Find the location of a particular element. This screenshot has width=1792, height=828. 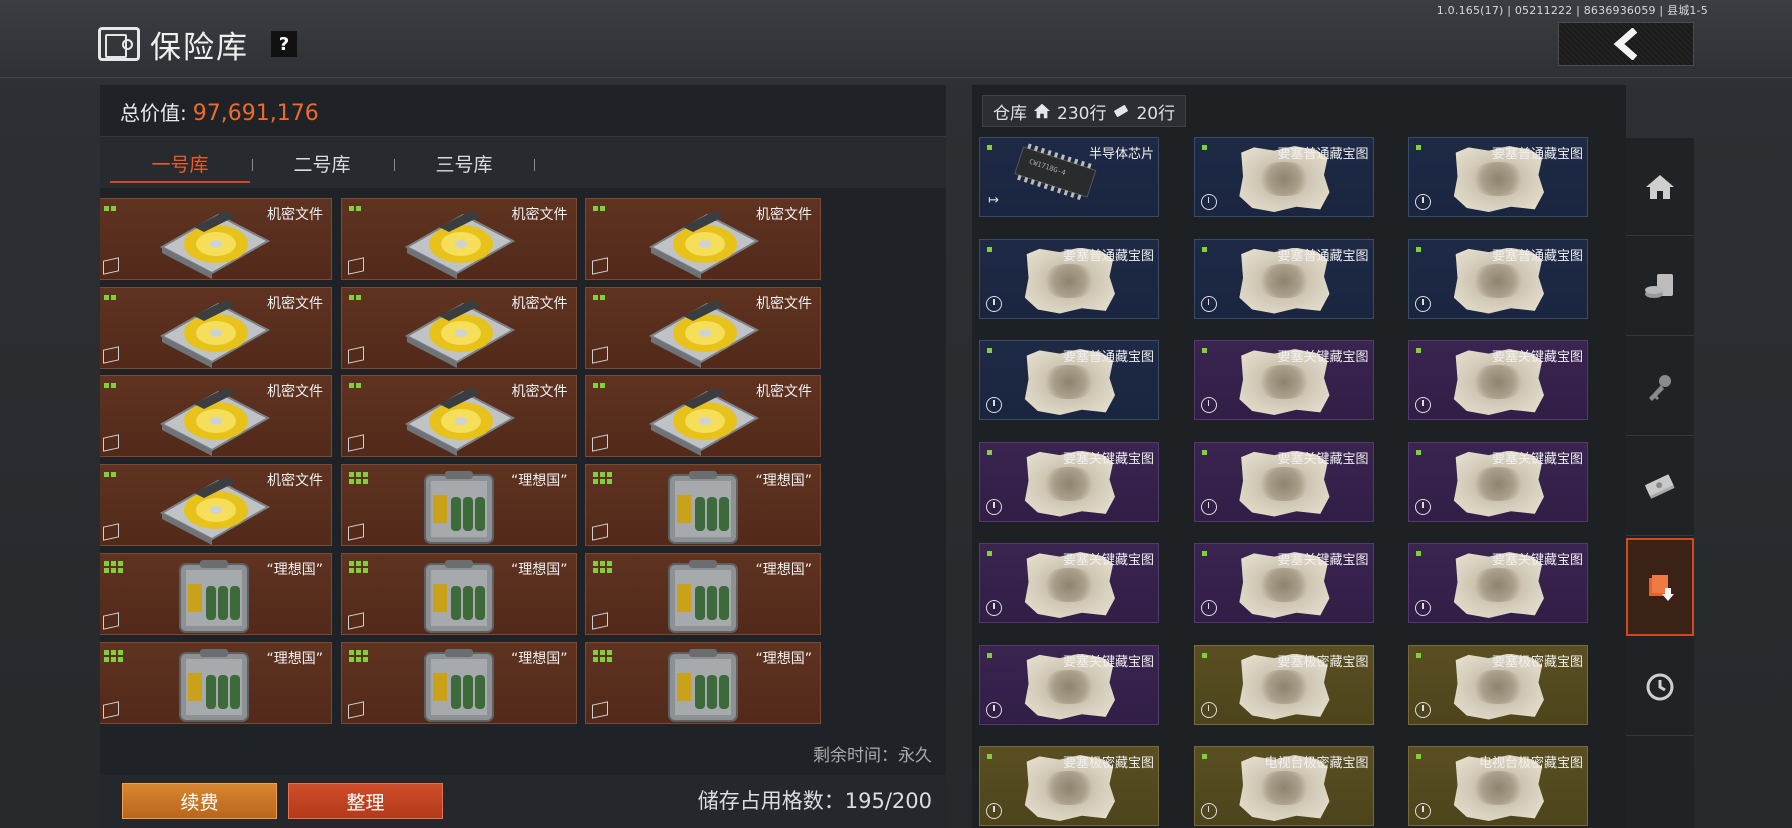

nav-home is located at coordinates (1660, 187).